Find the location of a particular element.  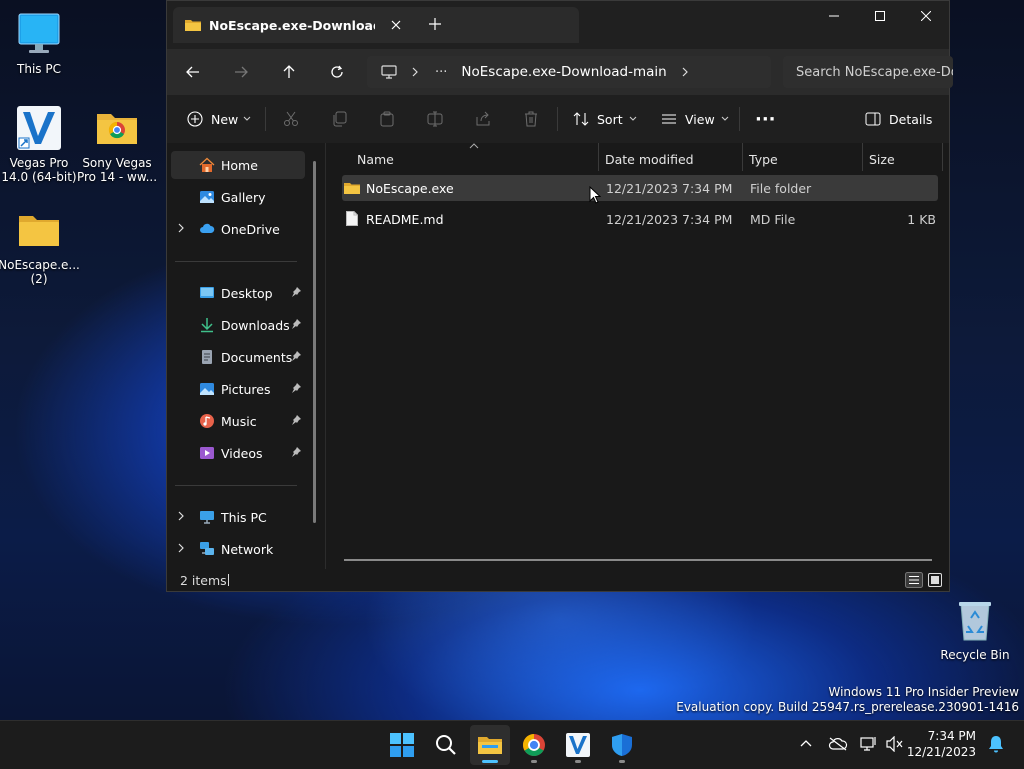

forward-button is located at coordinates (241, 72).